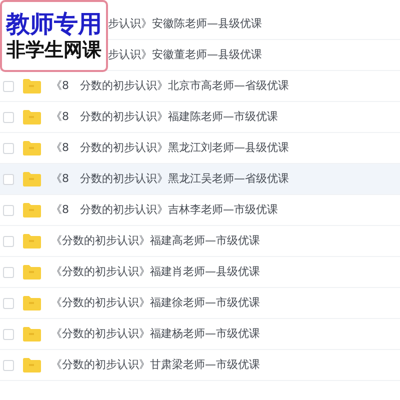  What do you see at coordinates (185, 24) in the screenshot?
I see `file-name: 步认识》安徽陈老师—县级优课` at bounding box center [185, 24].